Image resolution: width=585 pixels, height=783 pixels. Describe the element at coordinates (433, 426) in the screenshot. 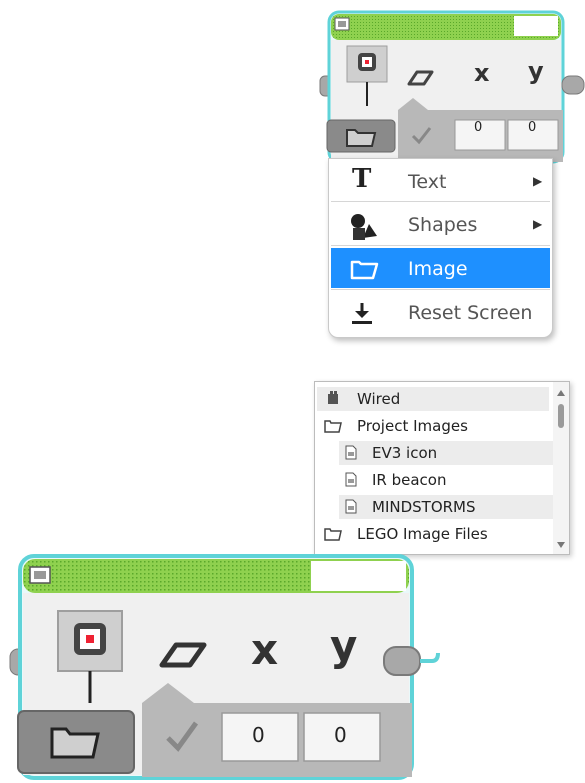

I see `list-item: Project Images` at that location.